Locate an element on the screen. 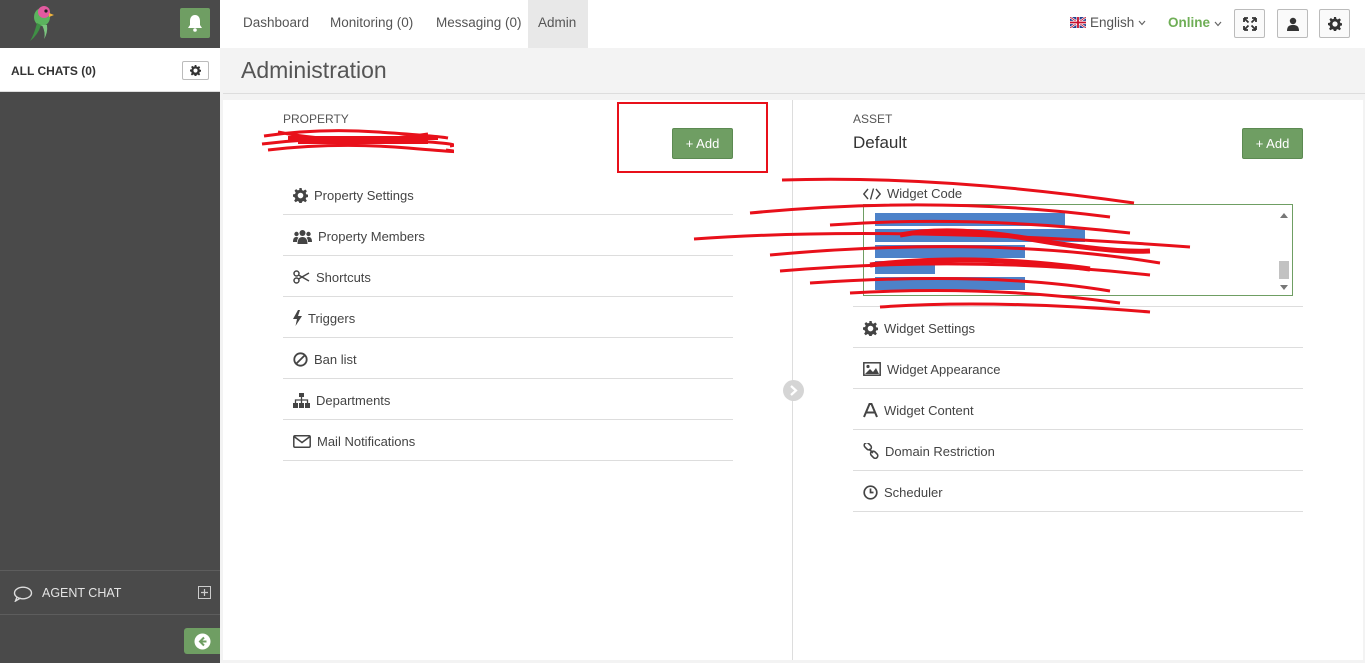  page-title: Administration is located at coordinates (314, 70).